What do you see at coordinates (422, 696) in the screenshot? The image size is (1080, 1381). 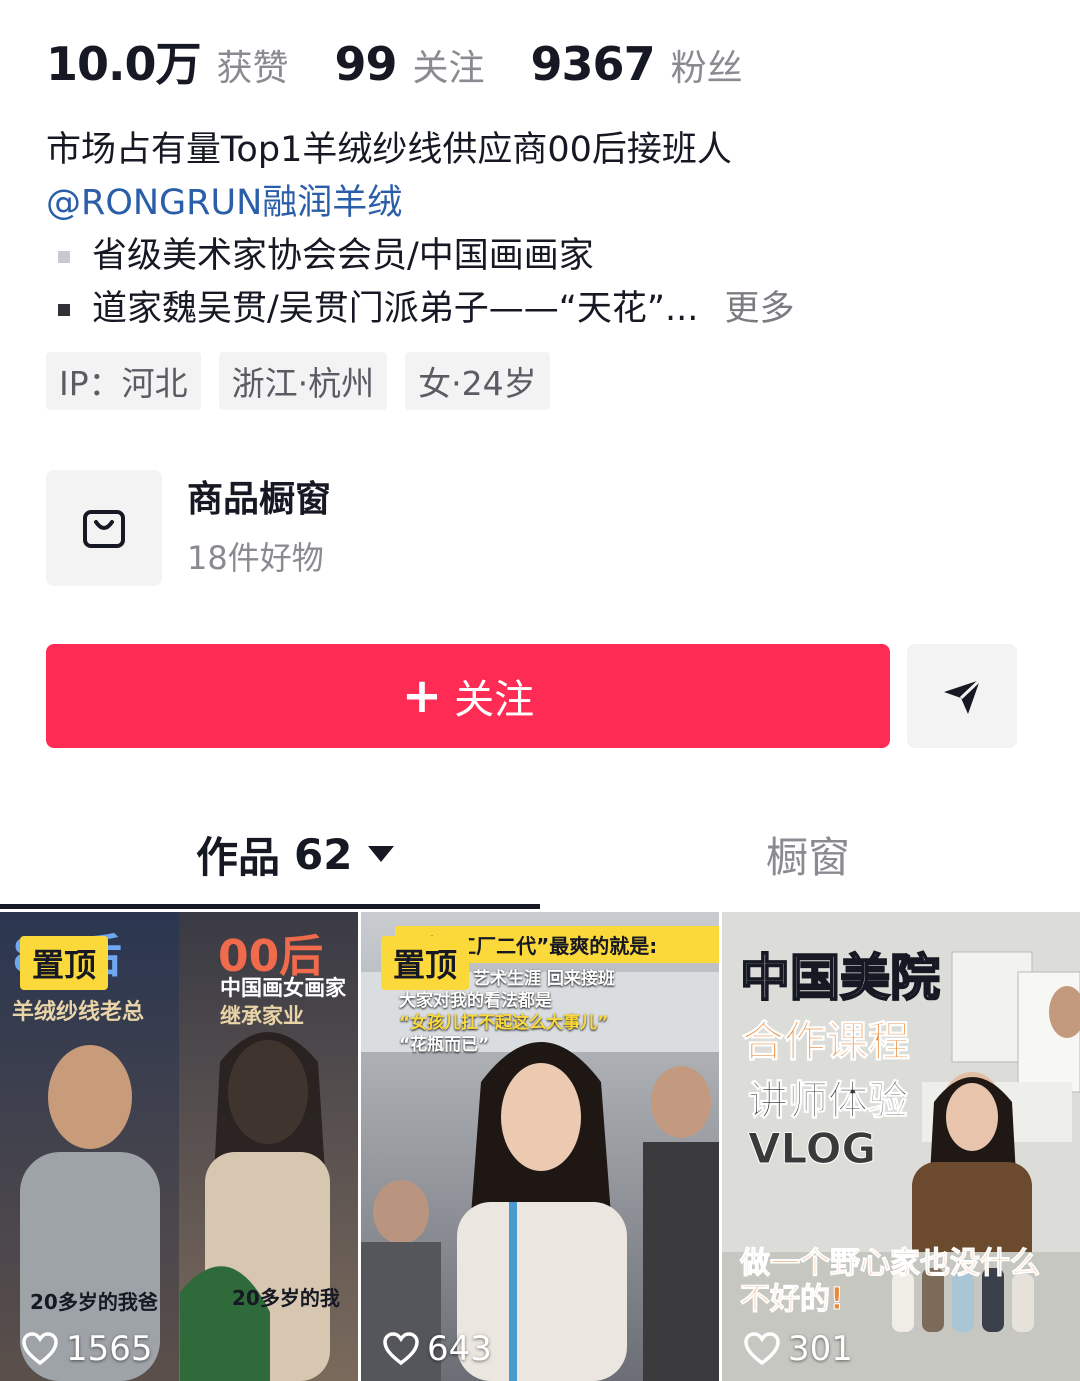 I see `plus-icon: +` at bounding box center [422, 696].